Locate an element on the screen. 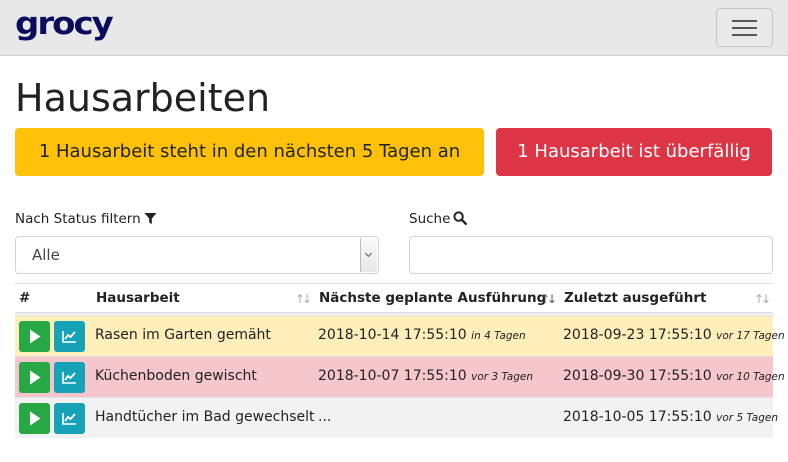 This screenshot has width=788, height=462. search-icon is located at coordinates (460, 218).